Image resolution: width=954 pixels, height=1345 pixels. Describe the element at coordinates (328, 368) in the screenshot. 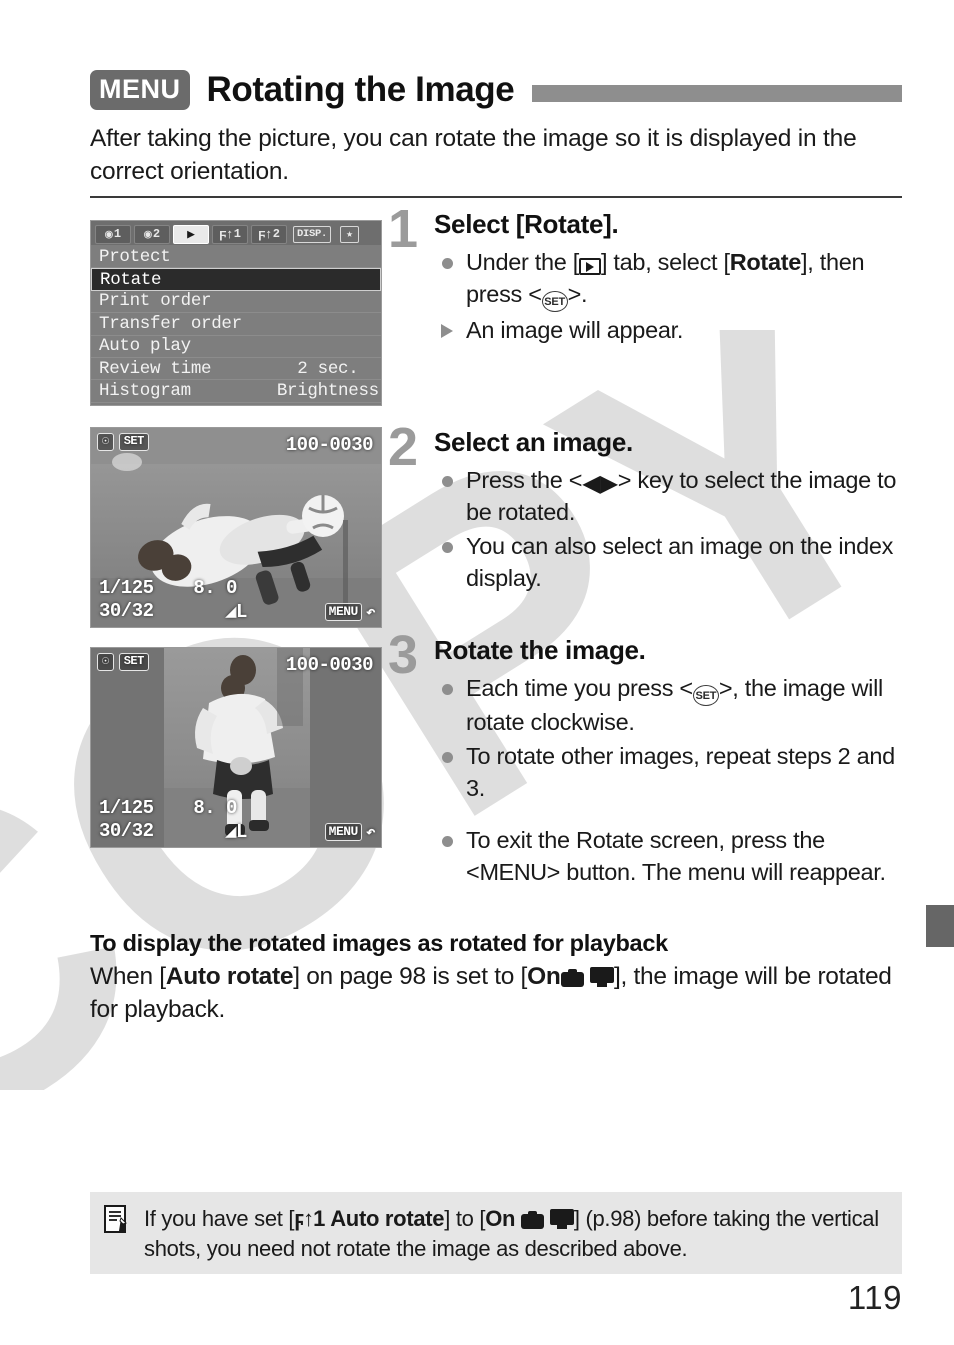

I see `menu-row-value: 2 sec.` at that location.